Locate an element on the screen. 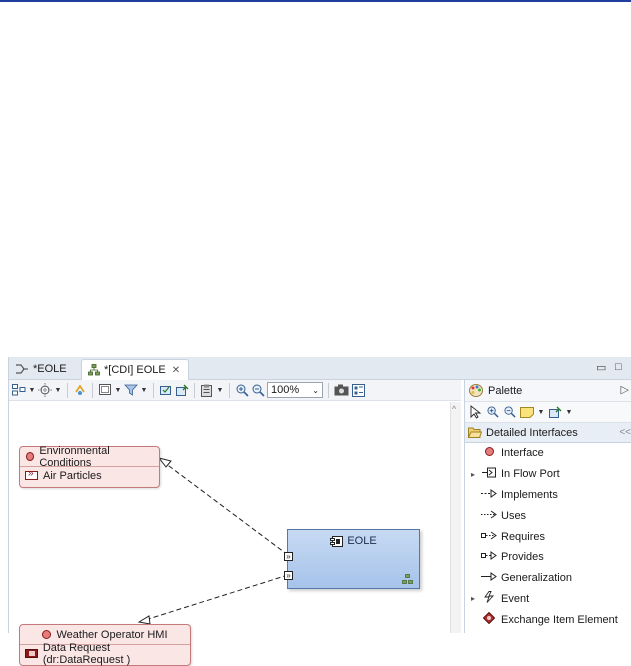 Image resolution: width=631 pixels, height=666 pixels. interface-environmental-conditions: Environmental Conditions Air Particles is located at coordinates (89, 466).